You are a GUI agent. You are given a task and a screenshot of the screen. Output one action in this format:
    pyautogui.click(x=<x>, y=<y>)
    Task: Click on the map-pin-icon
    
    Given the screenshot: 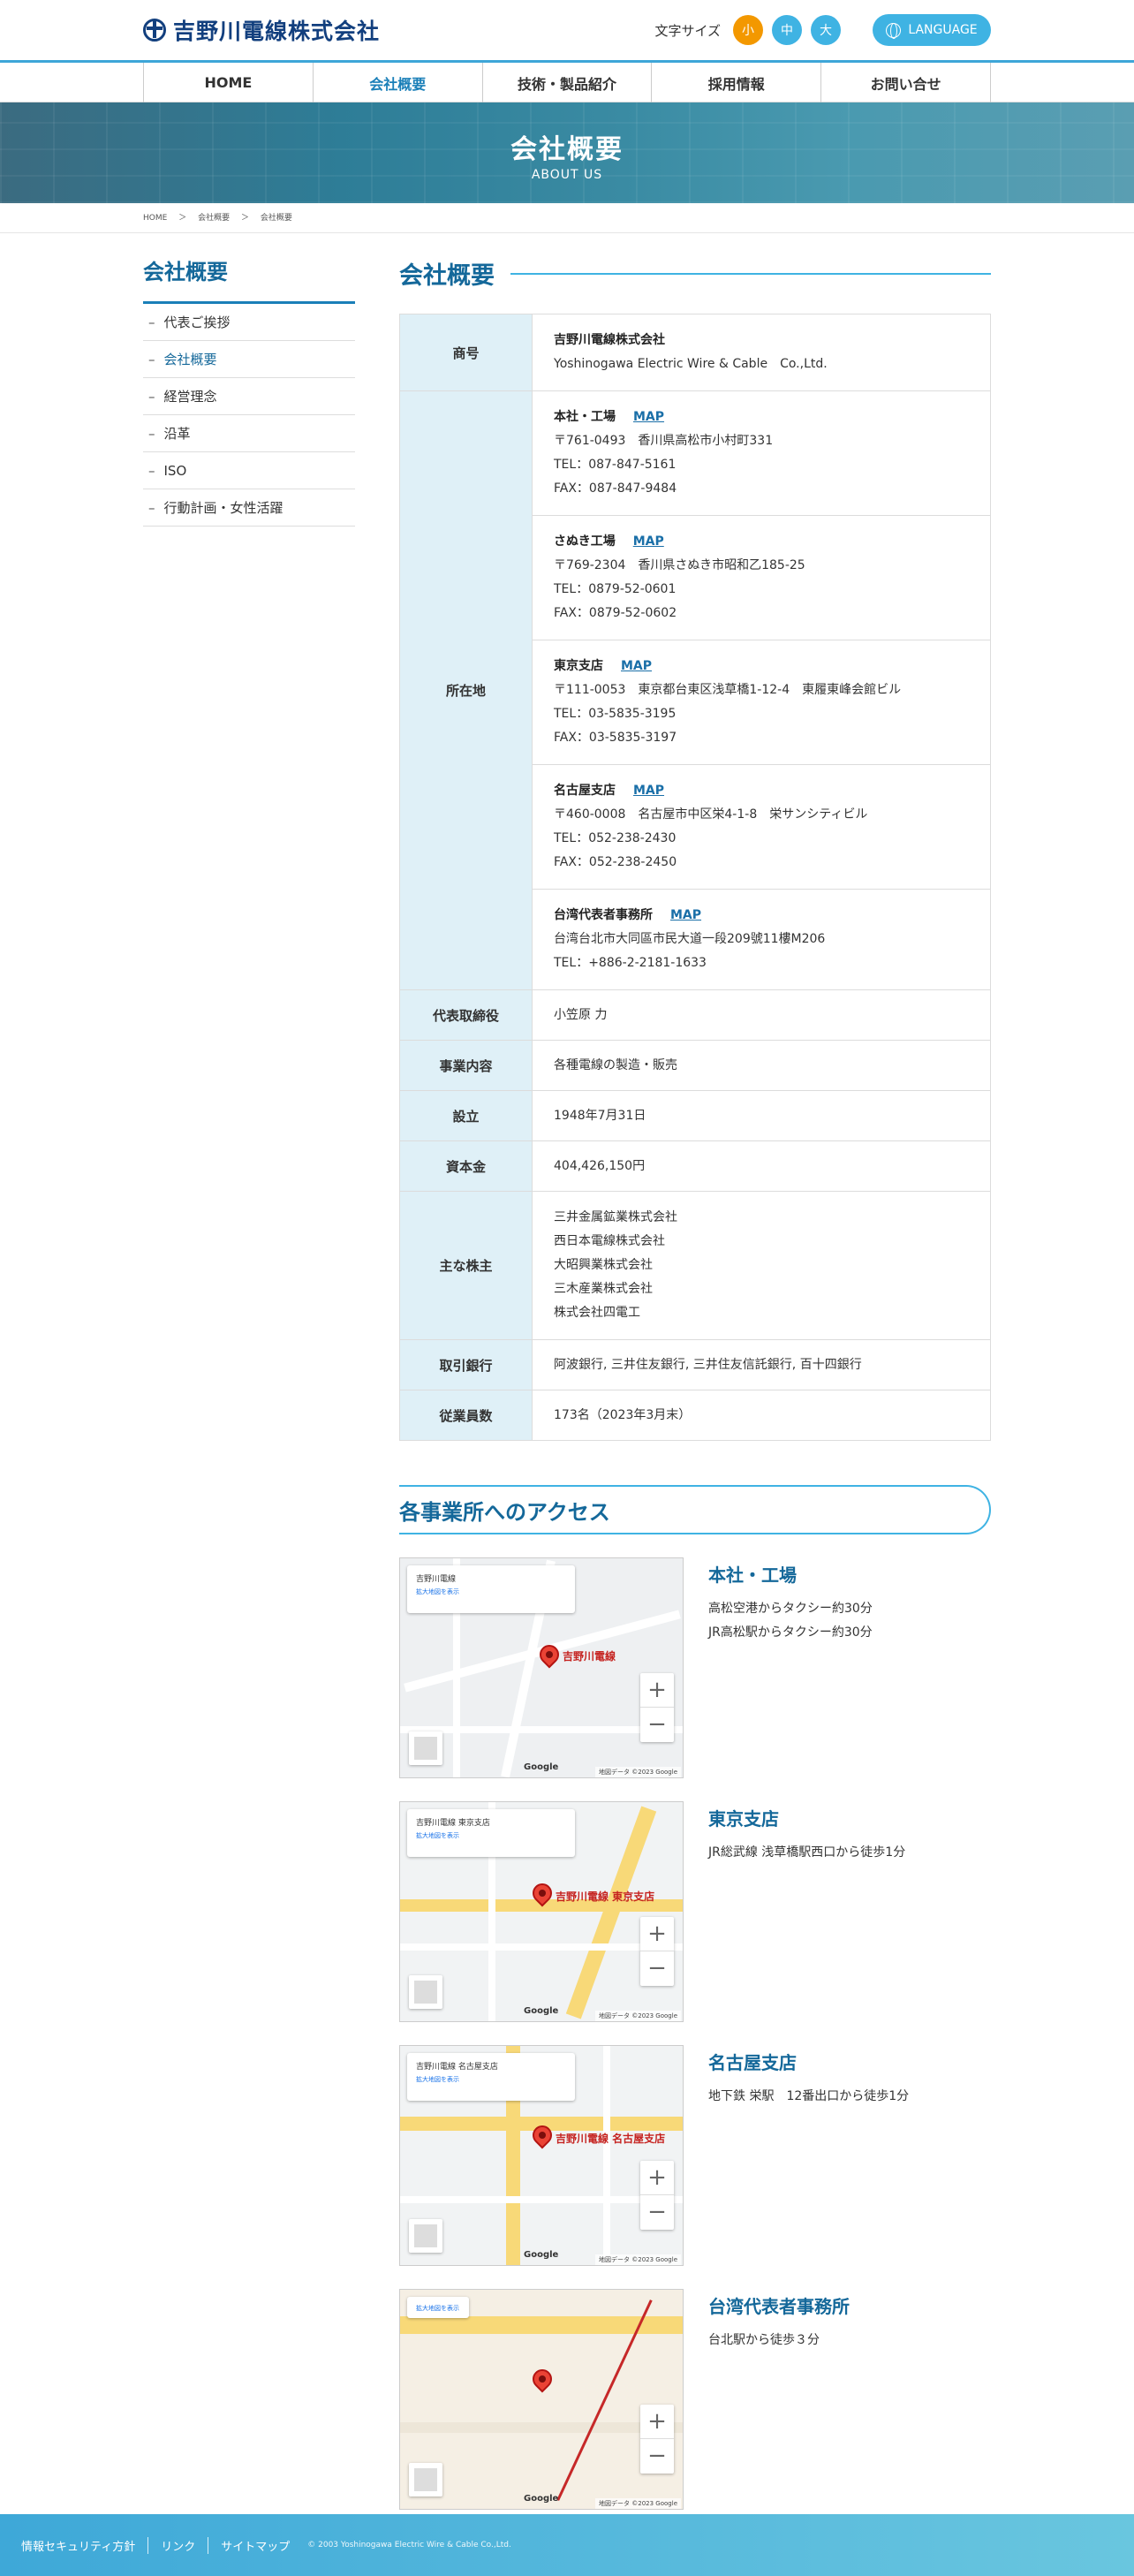 What is the action you would take?
    pyautogui.click(x=542, y=2379)
    